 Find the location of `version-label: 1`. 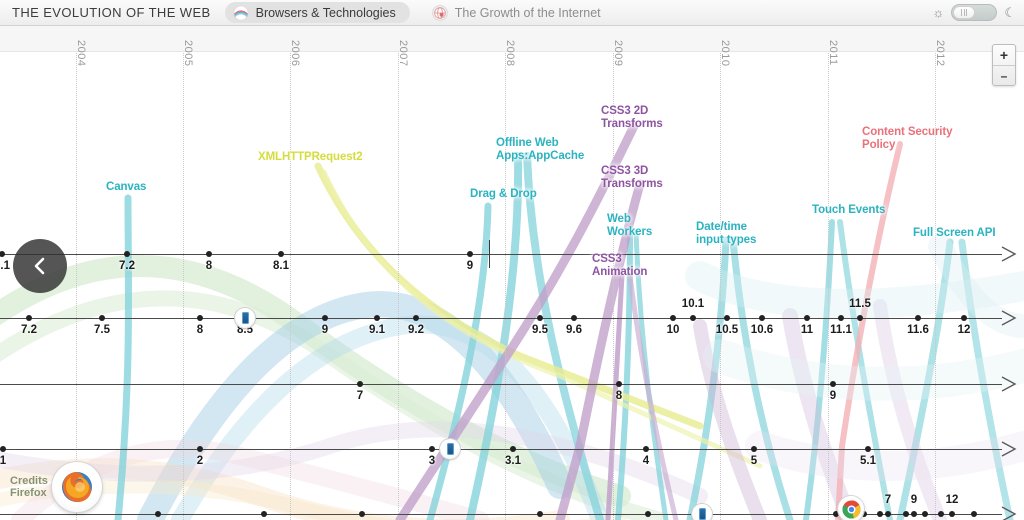

version-label: 1 is located at coordinates (3, 461).